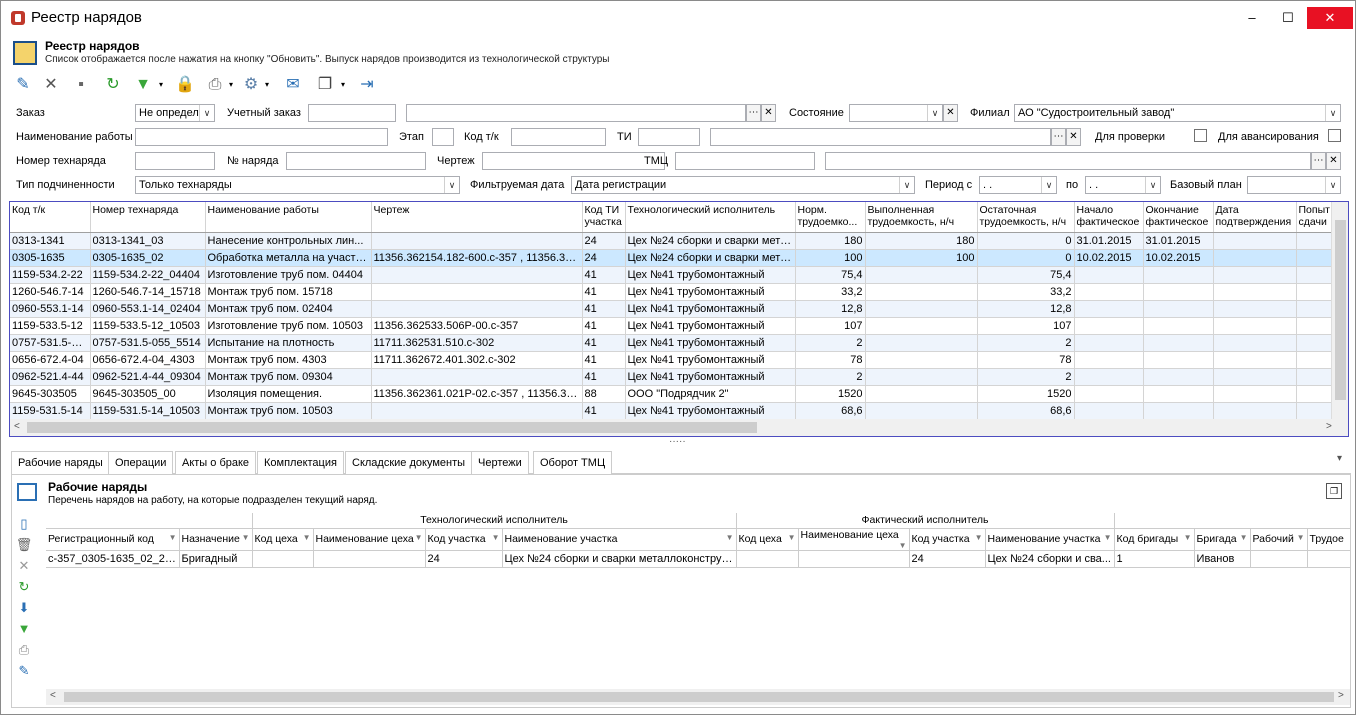  Describe the element at coordinates (500, 462) in the screenshot. I see `tab-drawings: Чертежи` at that location.